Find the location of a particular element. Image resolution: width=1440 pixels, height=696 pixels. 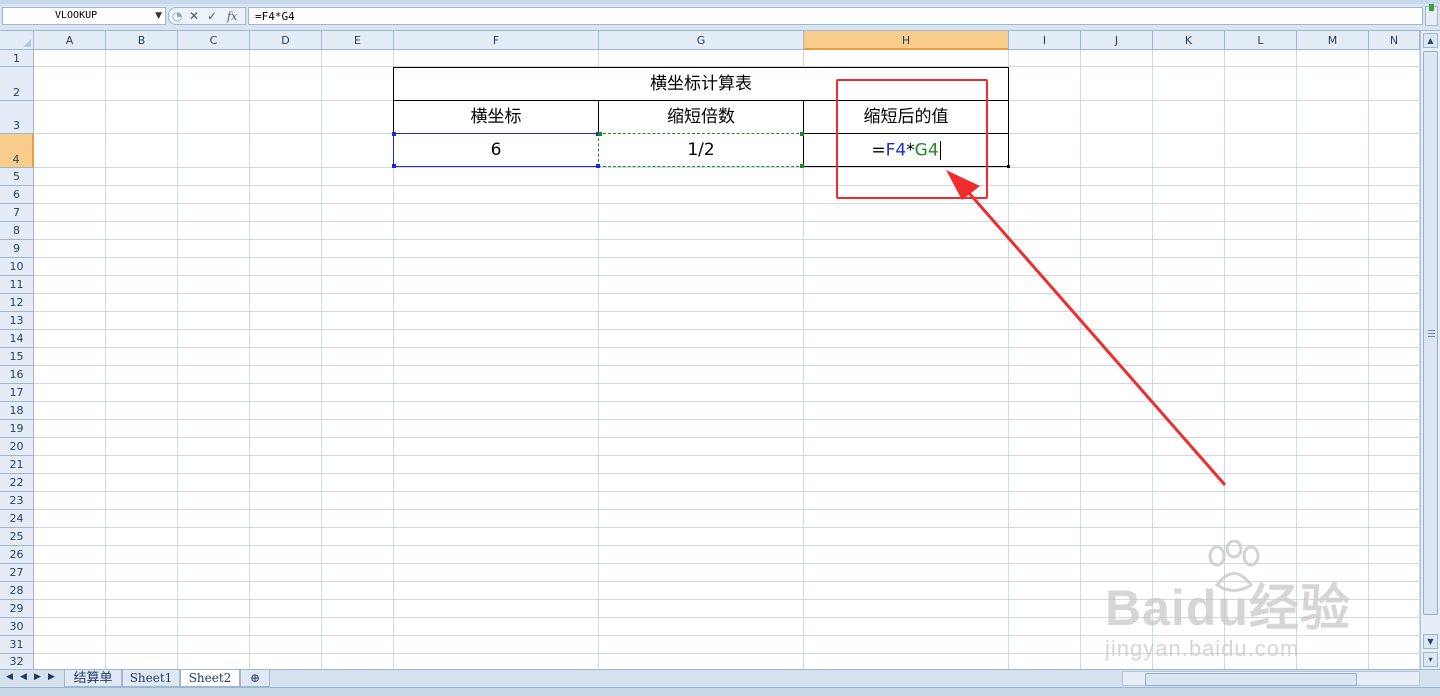

scroll-up-arrow-icon: ▲ is located at coordinates (1430, 40).